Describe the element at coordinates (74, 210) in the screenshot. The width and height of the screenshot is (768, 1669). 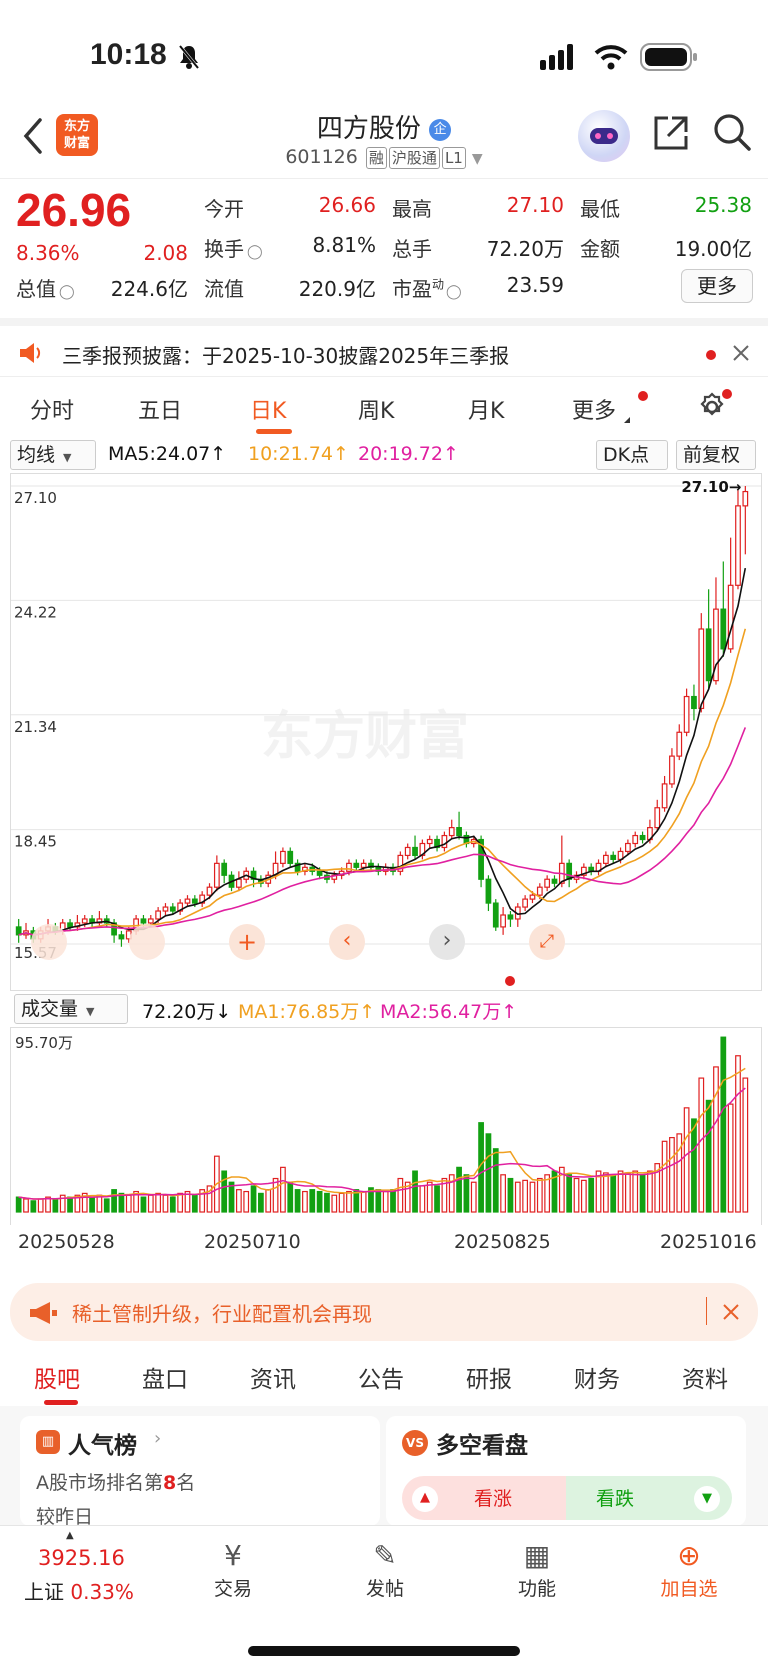
I see `last-price: 26.96` at that location.